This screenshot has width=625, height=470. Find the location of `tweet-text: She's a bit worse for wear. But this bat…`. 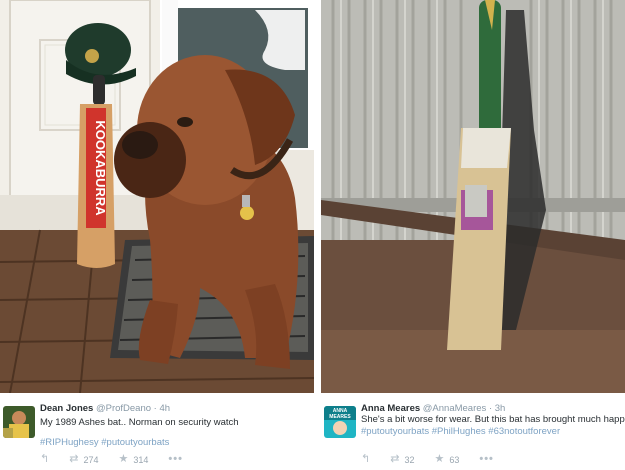

tweet-text: She's a bit worse for wear. But this bat… is located at coordinates (493, 426).